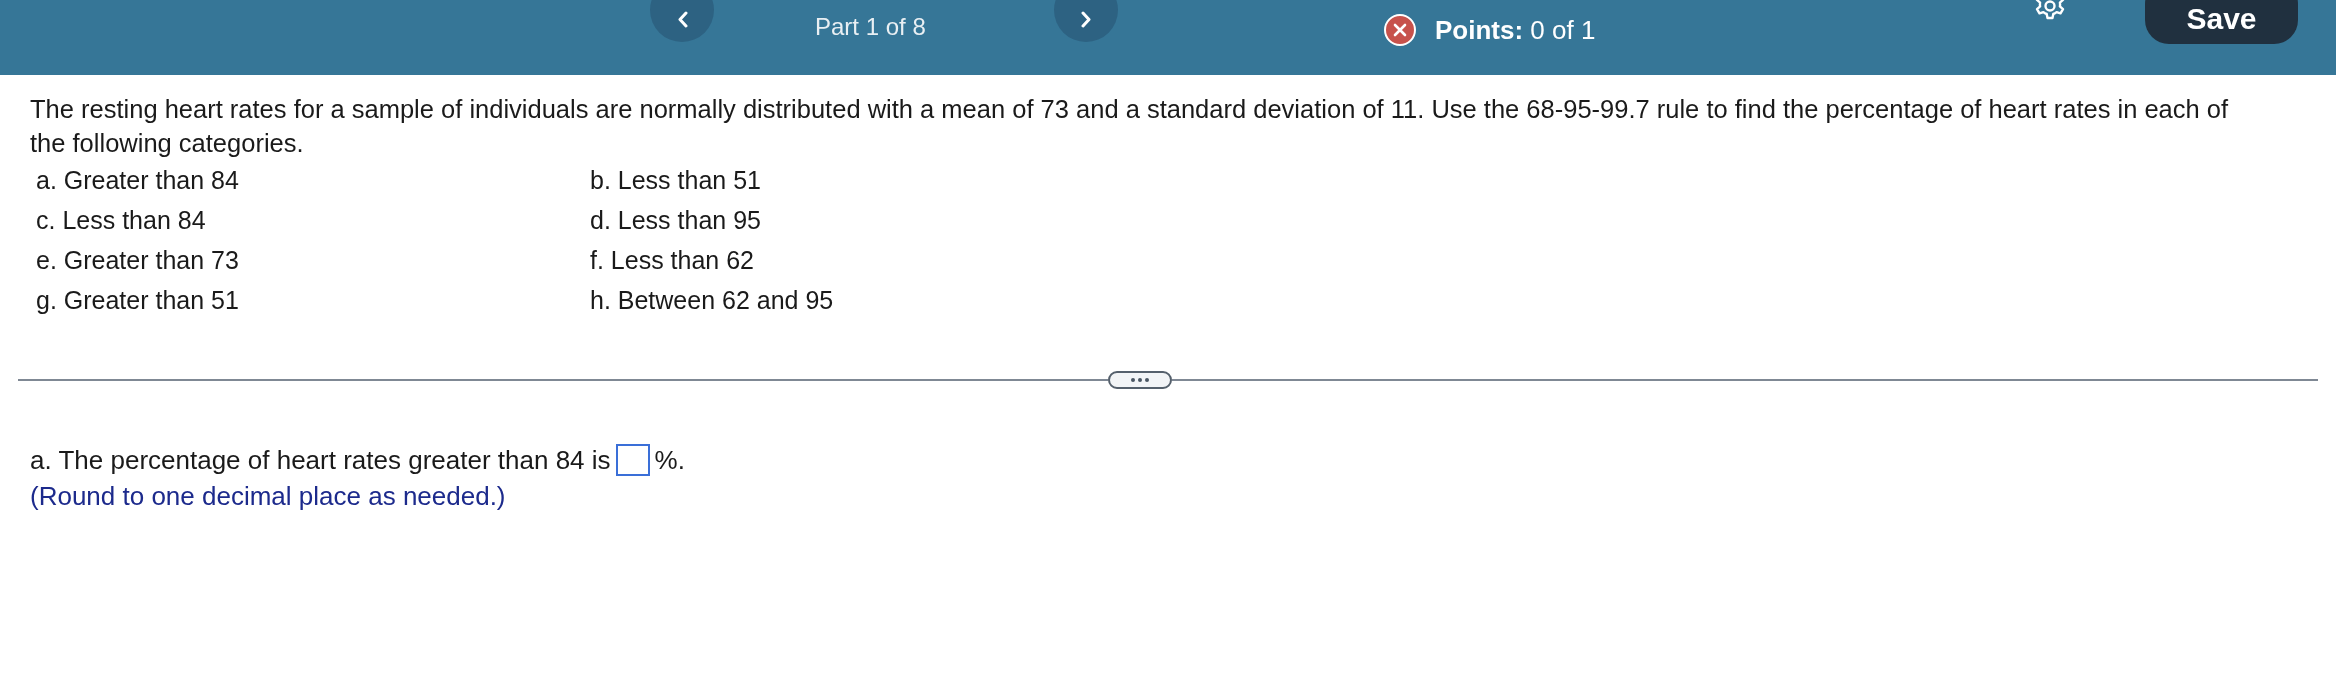 This screenshot has height=678, width=2336. Describe the element at coordinates (268, 496) in the screenshot. I see `rounding-hint: (Round to one decimal place as needed.)` at that location.